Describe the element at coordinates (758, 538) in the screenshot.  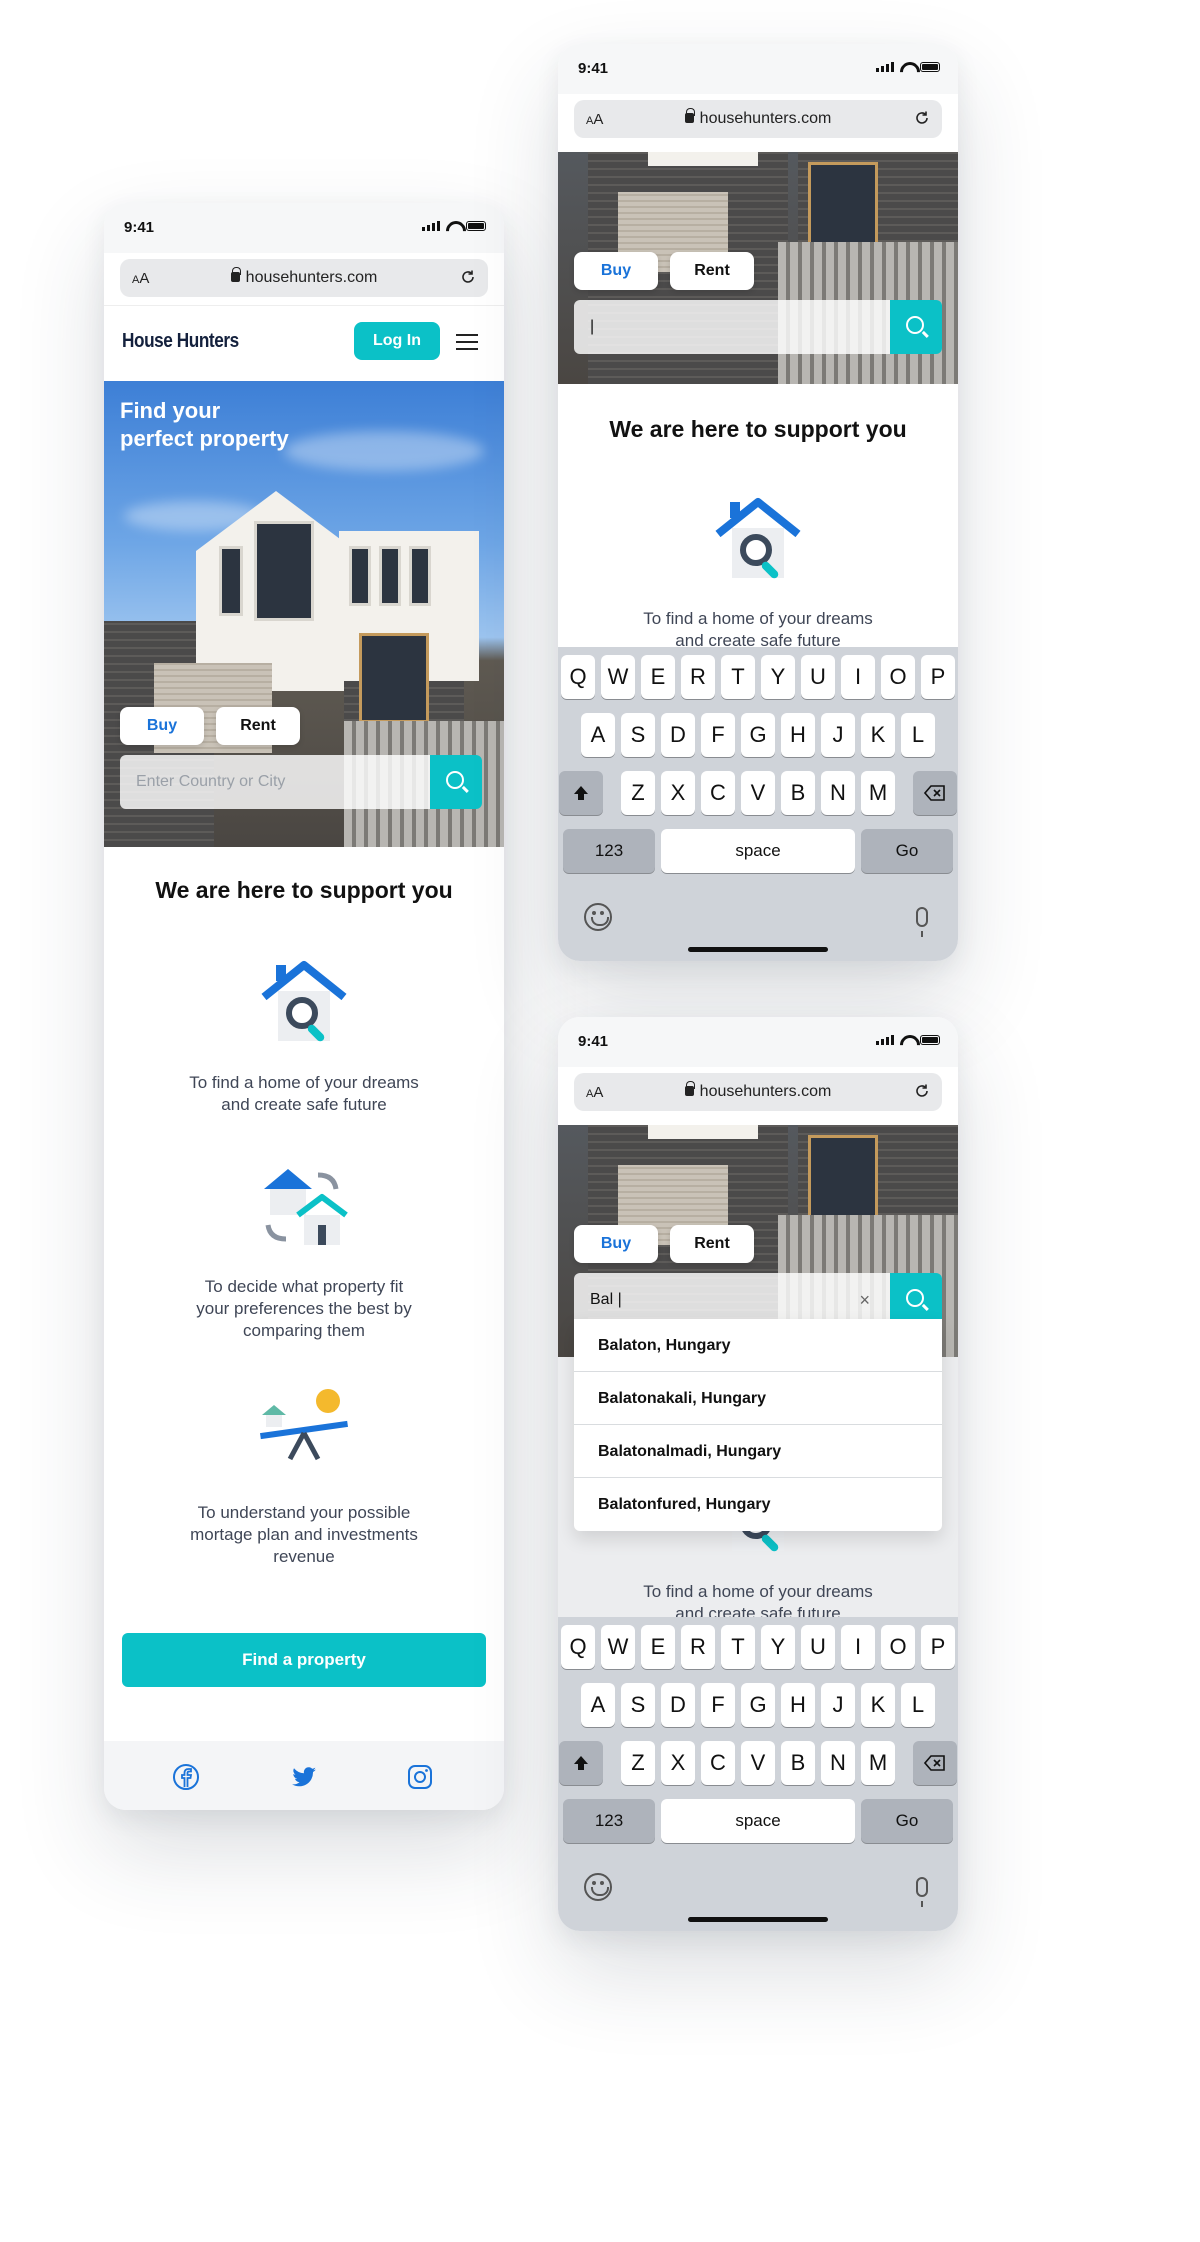
I see `house-search-icon` at that location.